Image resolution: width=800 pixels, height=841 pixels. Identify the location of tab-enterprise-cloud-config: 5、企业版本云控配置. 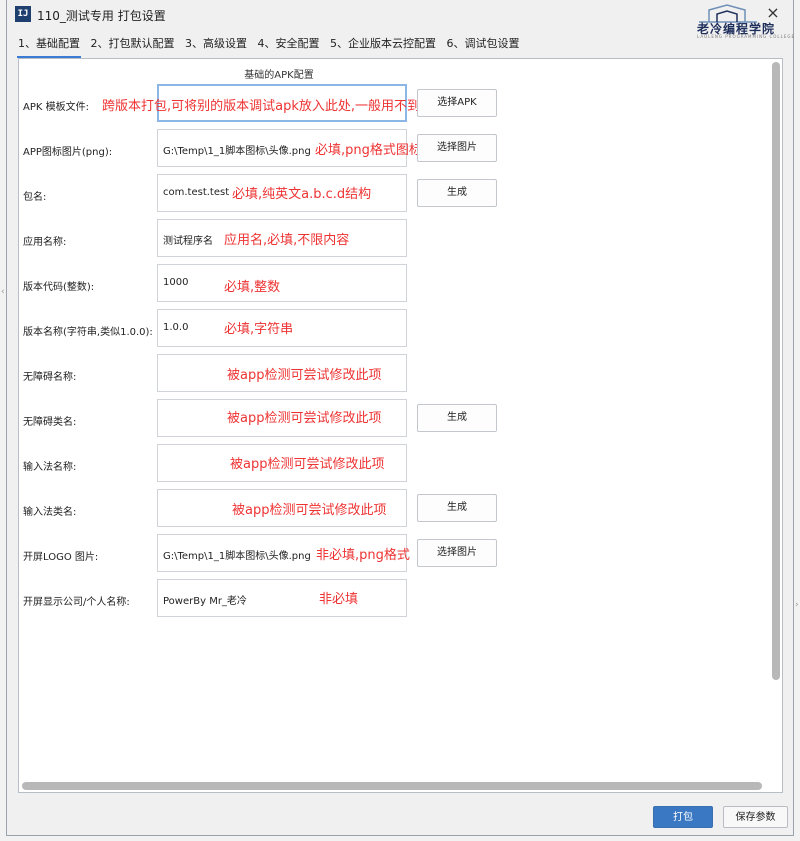
(383, 47).